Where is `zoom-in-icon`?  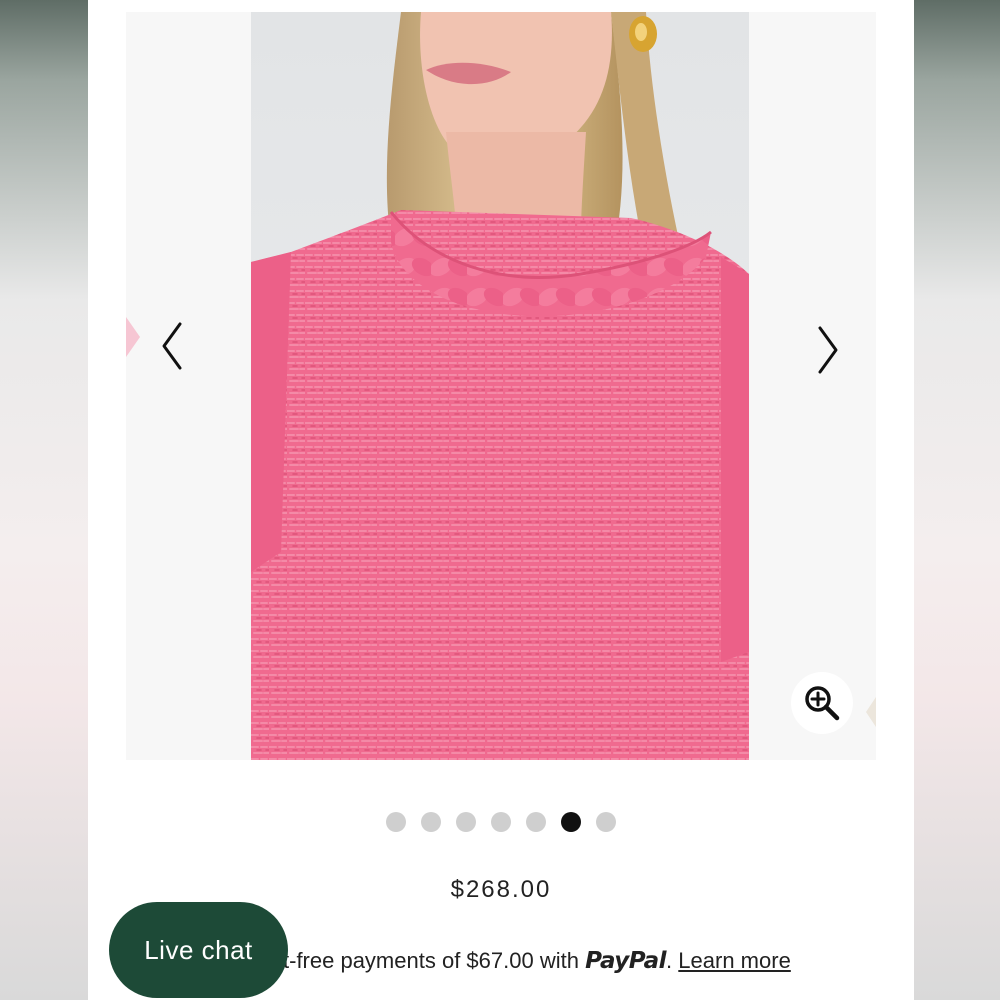
zoom-in-icon is located at coordinates (822, 703).